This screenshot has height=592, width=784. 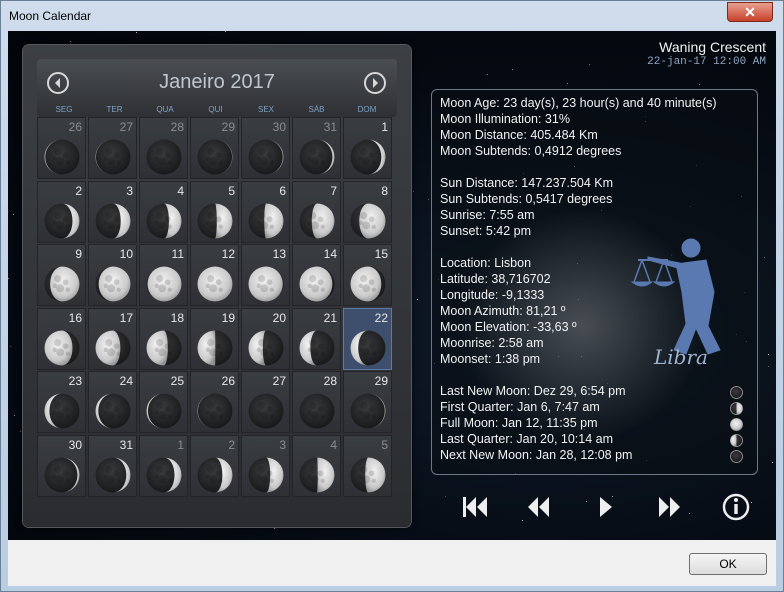 I want to click on fast-forward-icon, so click(x=670, y=507).